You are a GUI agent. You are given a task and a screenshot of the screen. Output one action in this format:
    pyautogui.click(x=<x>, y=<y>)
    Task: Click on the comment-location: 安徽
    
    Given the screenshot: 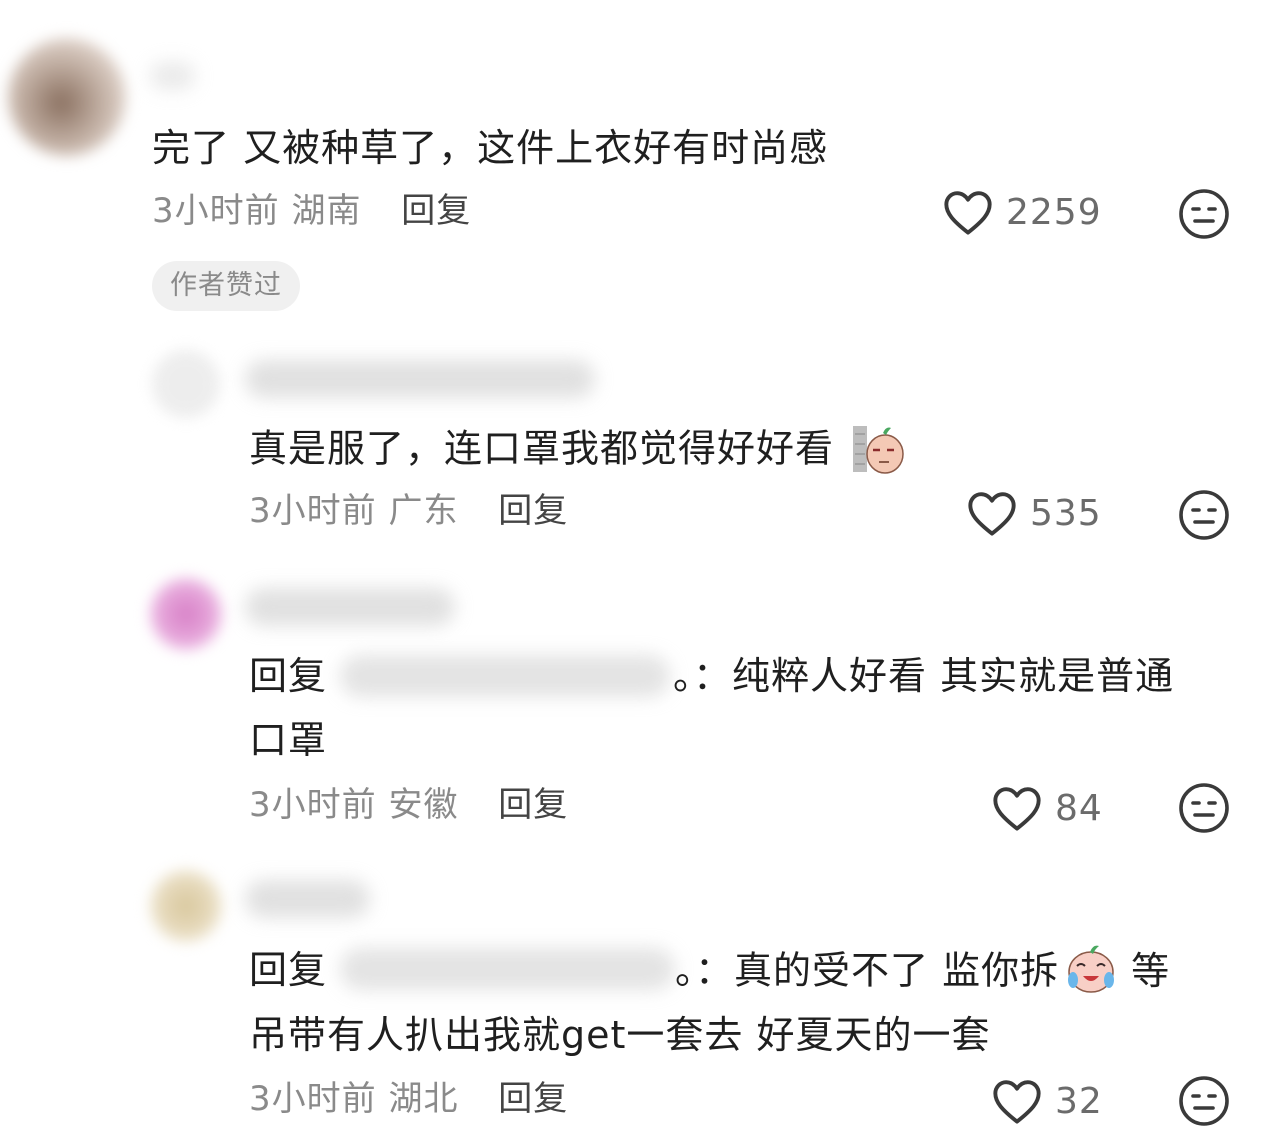 What is the action you would take?
    pyautogui.click(x=423, y=805)
    